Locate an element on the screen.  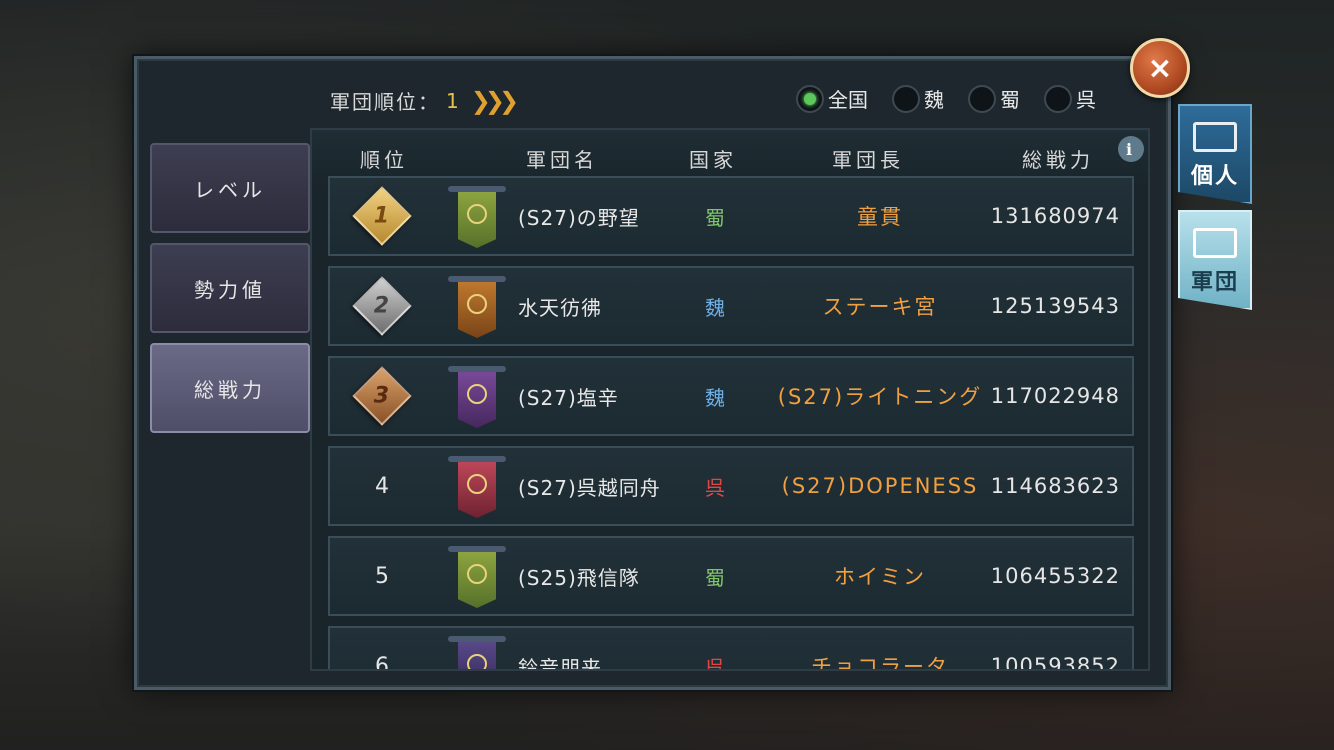
gold-medal-icon: 1 is located at coordinates (382, 216).